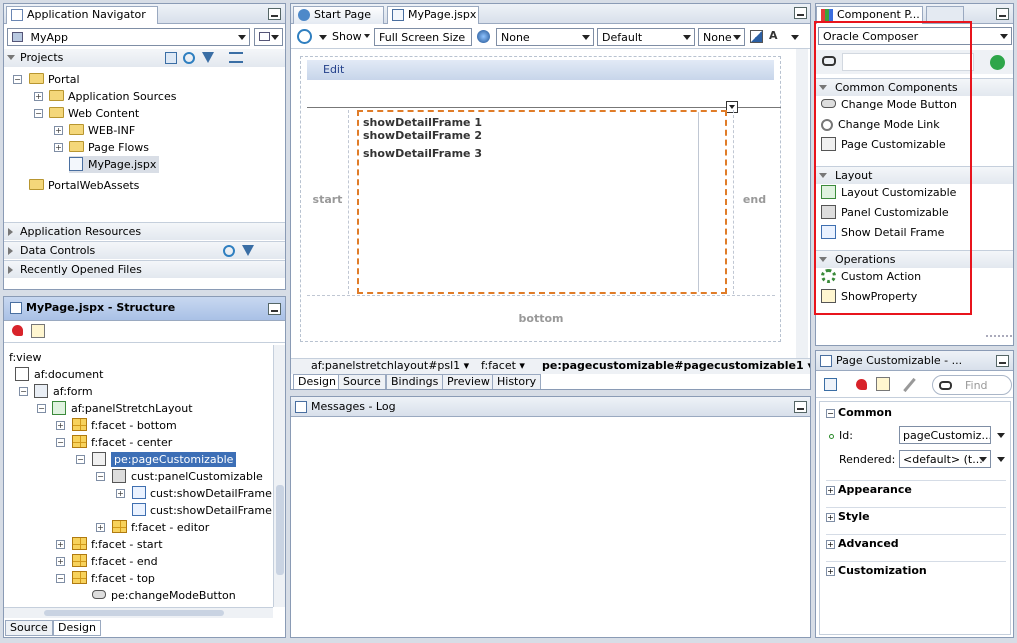  What do you see at coordinates (415, 381) in the screenshot?
I see `tab-bindings: Bindings` at bounding box center [415, 381].